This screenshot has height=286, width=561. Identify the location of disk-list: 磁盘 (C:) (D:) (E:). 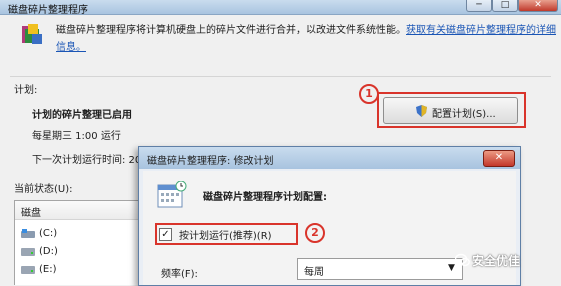
(80, 242).